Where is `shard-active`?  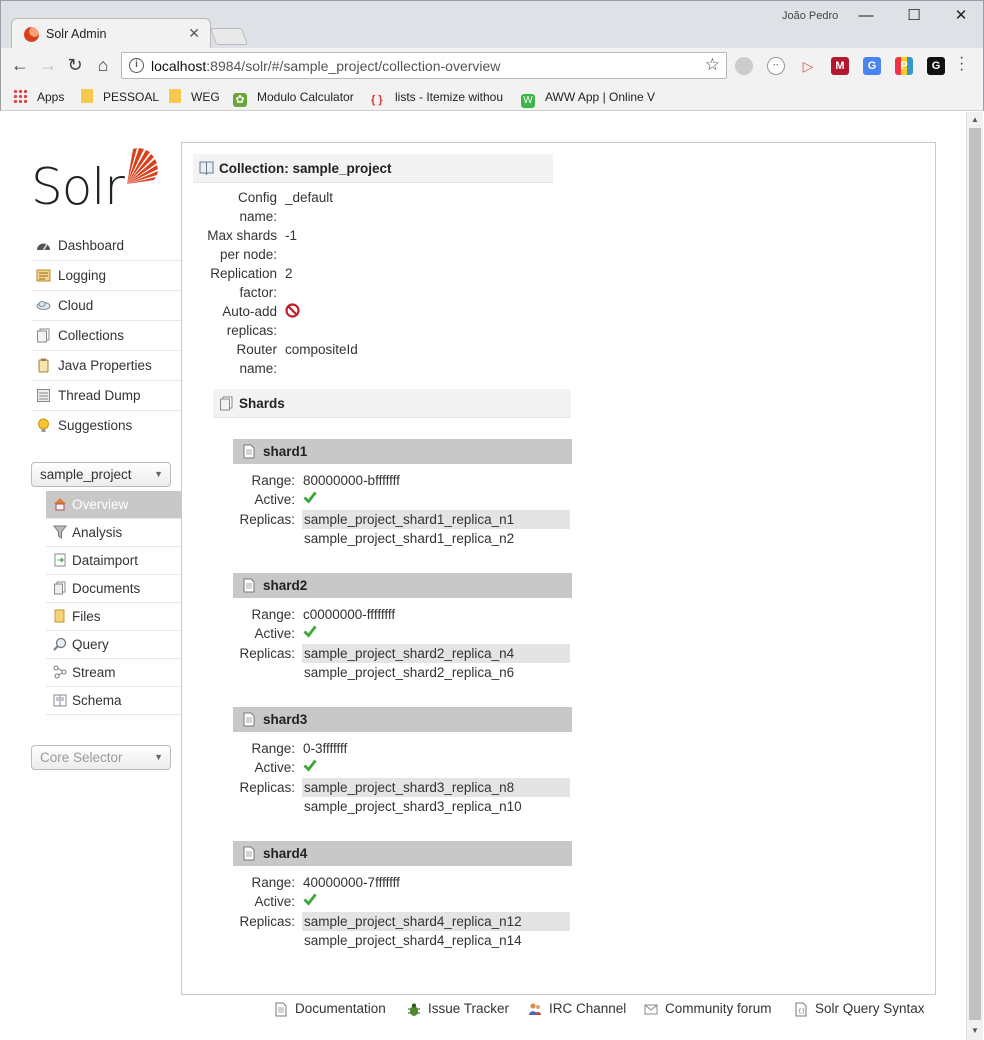
shard-active is located at coordinates (310, 497).